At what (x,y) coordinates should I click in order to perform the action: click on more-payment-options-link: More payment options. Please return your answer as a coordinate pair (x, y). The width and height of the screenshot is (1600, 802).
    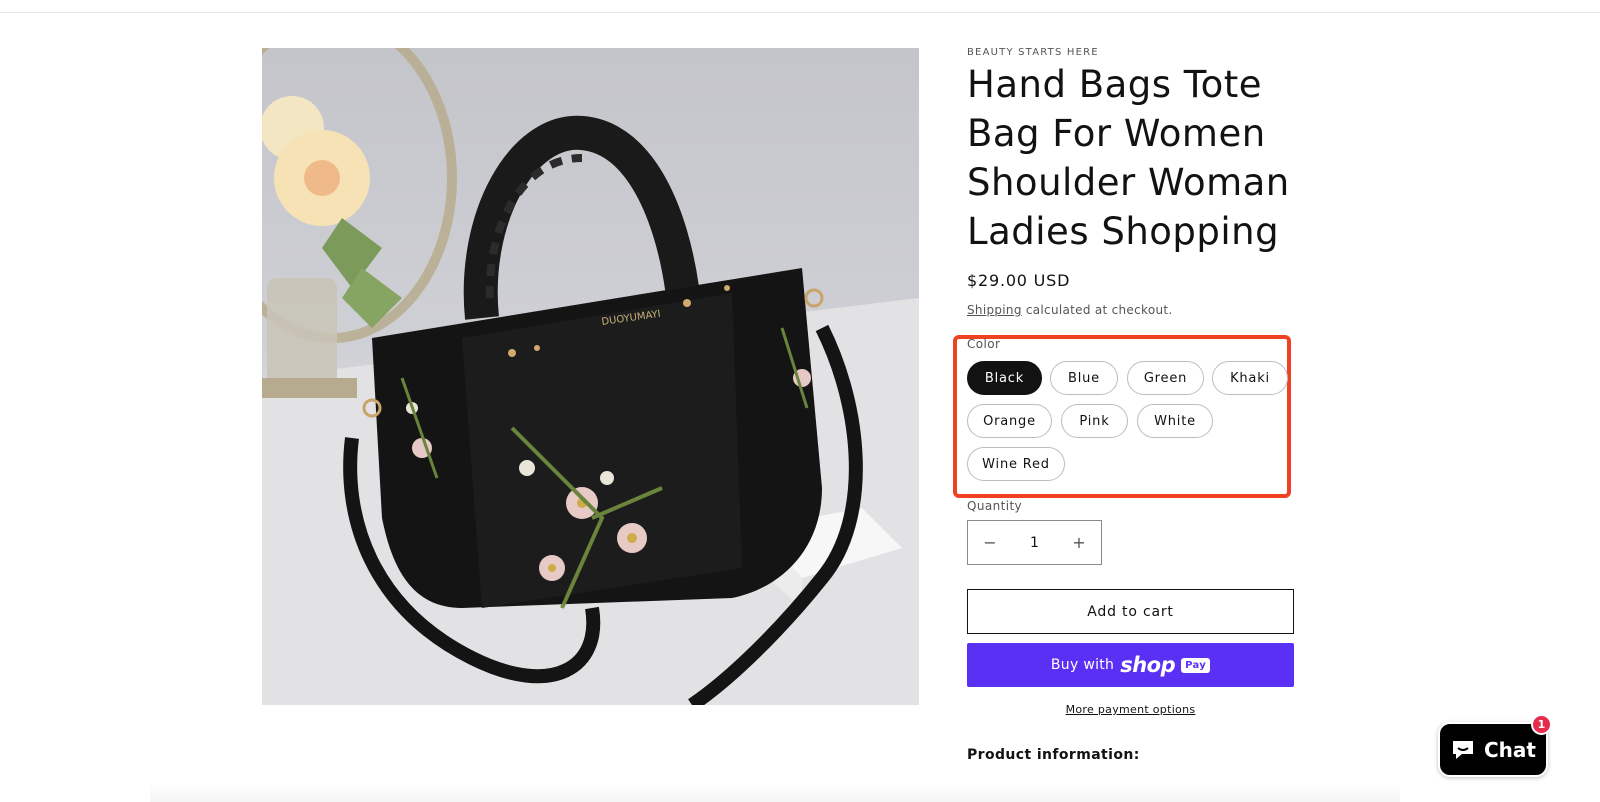
    Looking at the image, I should click on (1131, 709).